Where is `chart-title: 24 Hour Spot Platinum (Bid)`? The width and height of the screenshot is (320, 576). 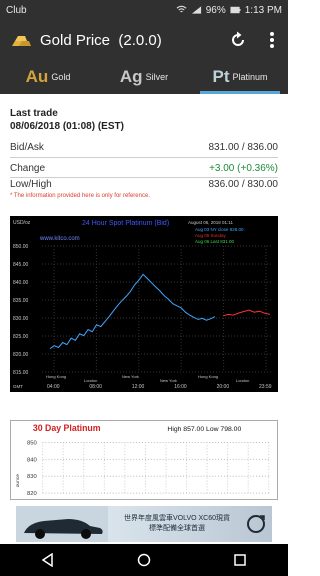
chart-title: 24 Hour Spot Platinum (Bid) is located at coordinates (125, 223).